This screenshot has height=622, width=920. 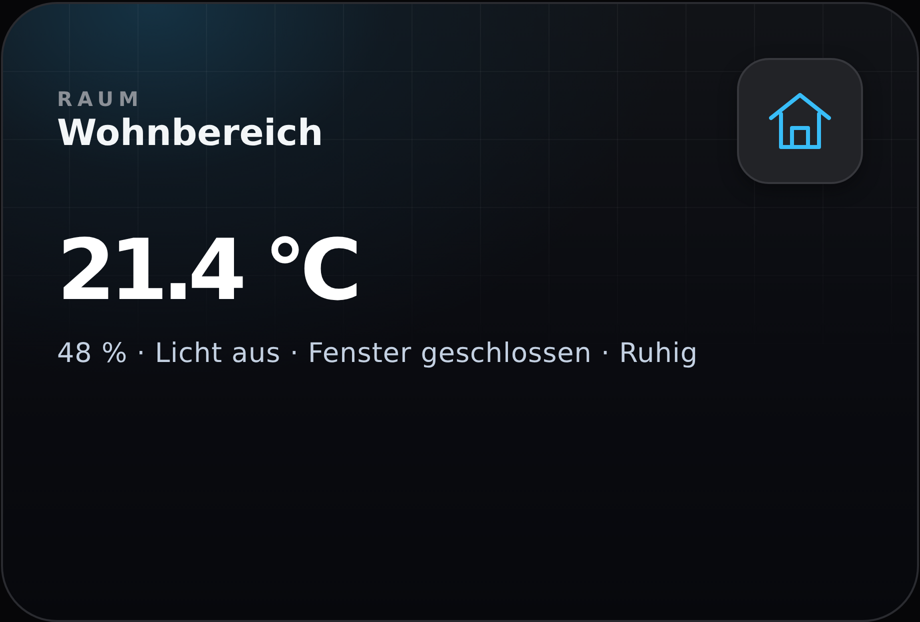 I want to click on status-summary: 48 % · Licht aus · Fenster geschlossen · Ruhig, so click(x=377, y=354).